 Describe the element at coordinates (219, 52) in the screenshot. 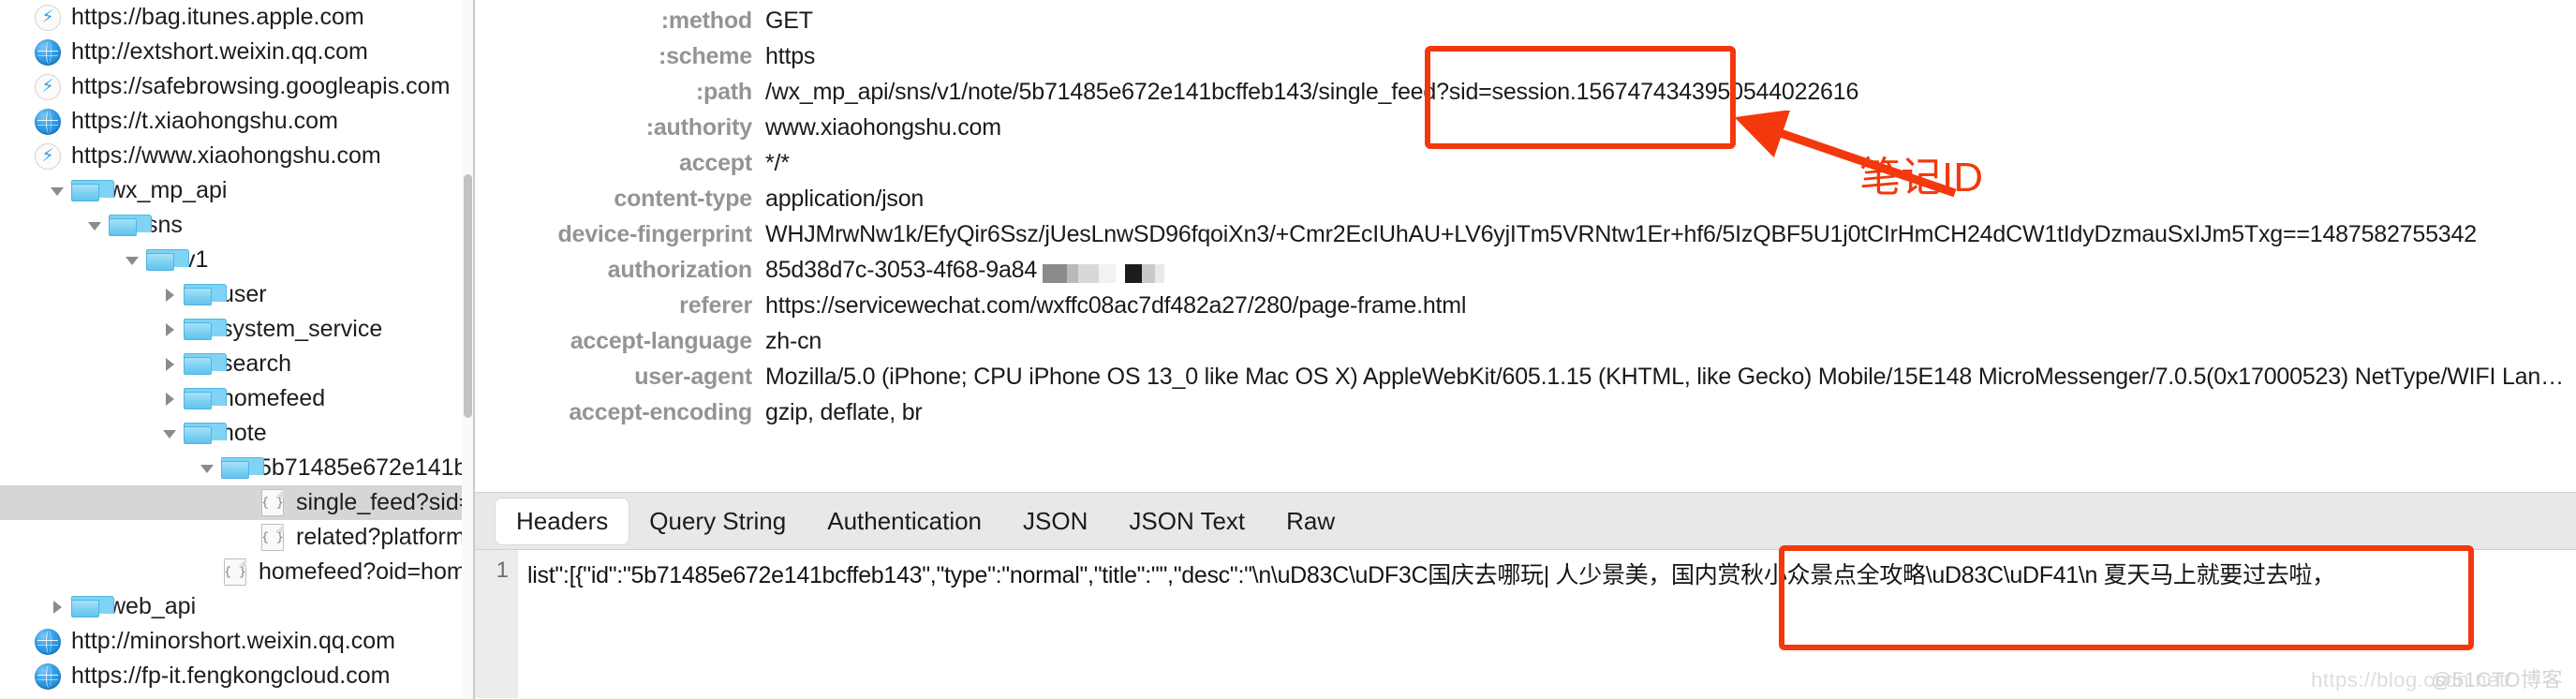

I see `tree-item-label: http://extshort.weixin.qq.com` at that location.